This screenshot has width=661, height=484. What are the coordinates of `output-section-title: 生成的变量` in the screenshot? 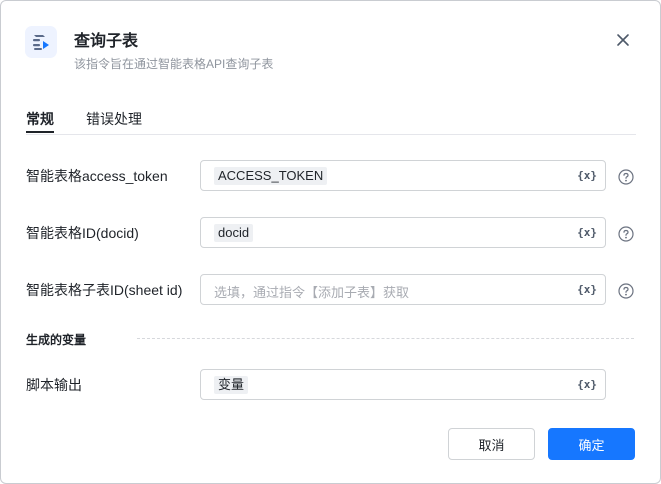 It's located at (56, 340).